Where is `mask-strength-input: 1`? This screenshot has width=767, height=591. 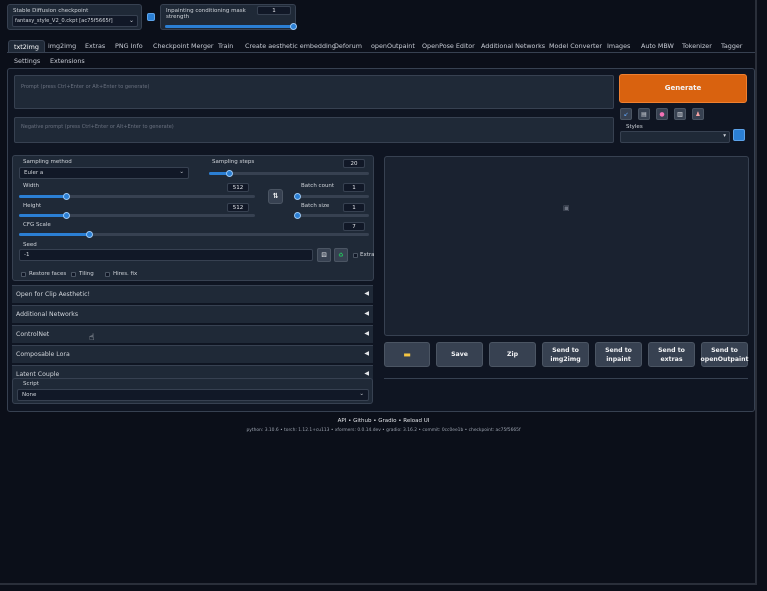
mask-strength-input: 1 is located at coordinates (274, 10).